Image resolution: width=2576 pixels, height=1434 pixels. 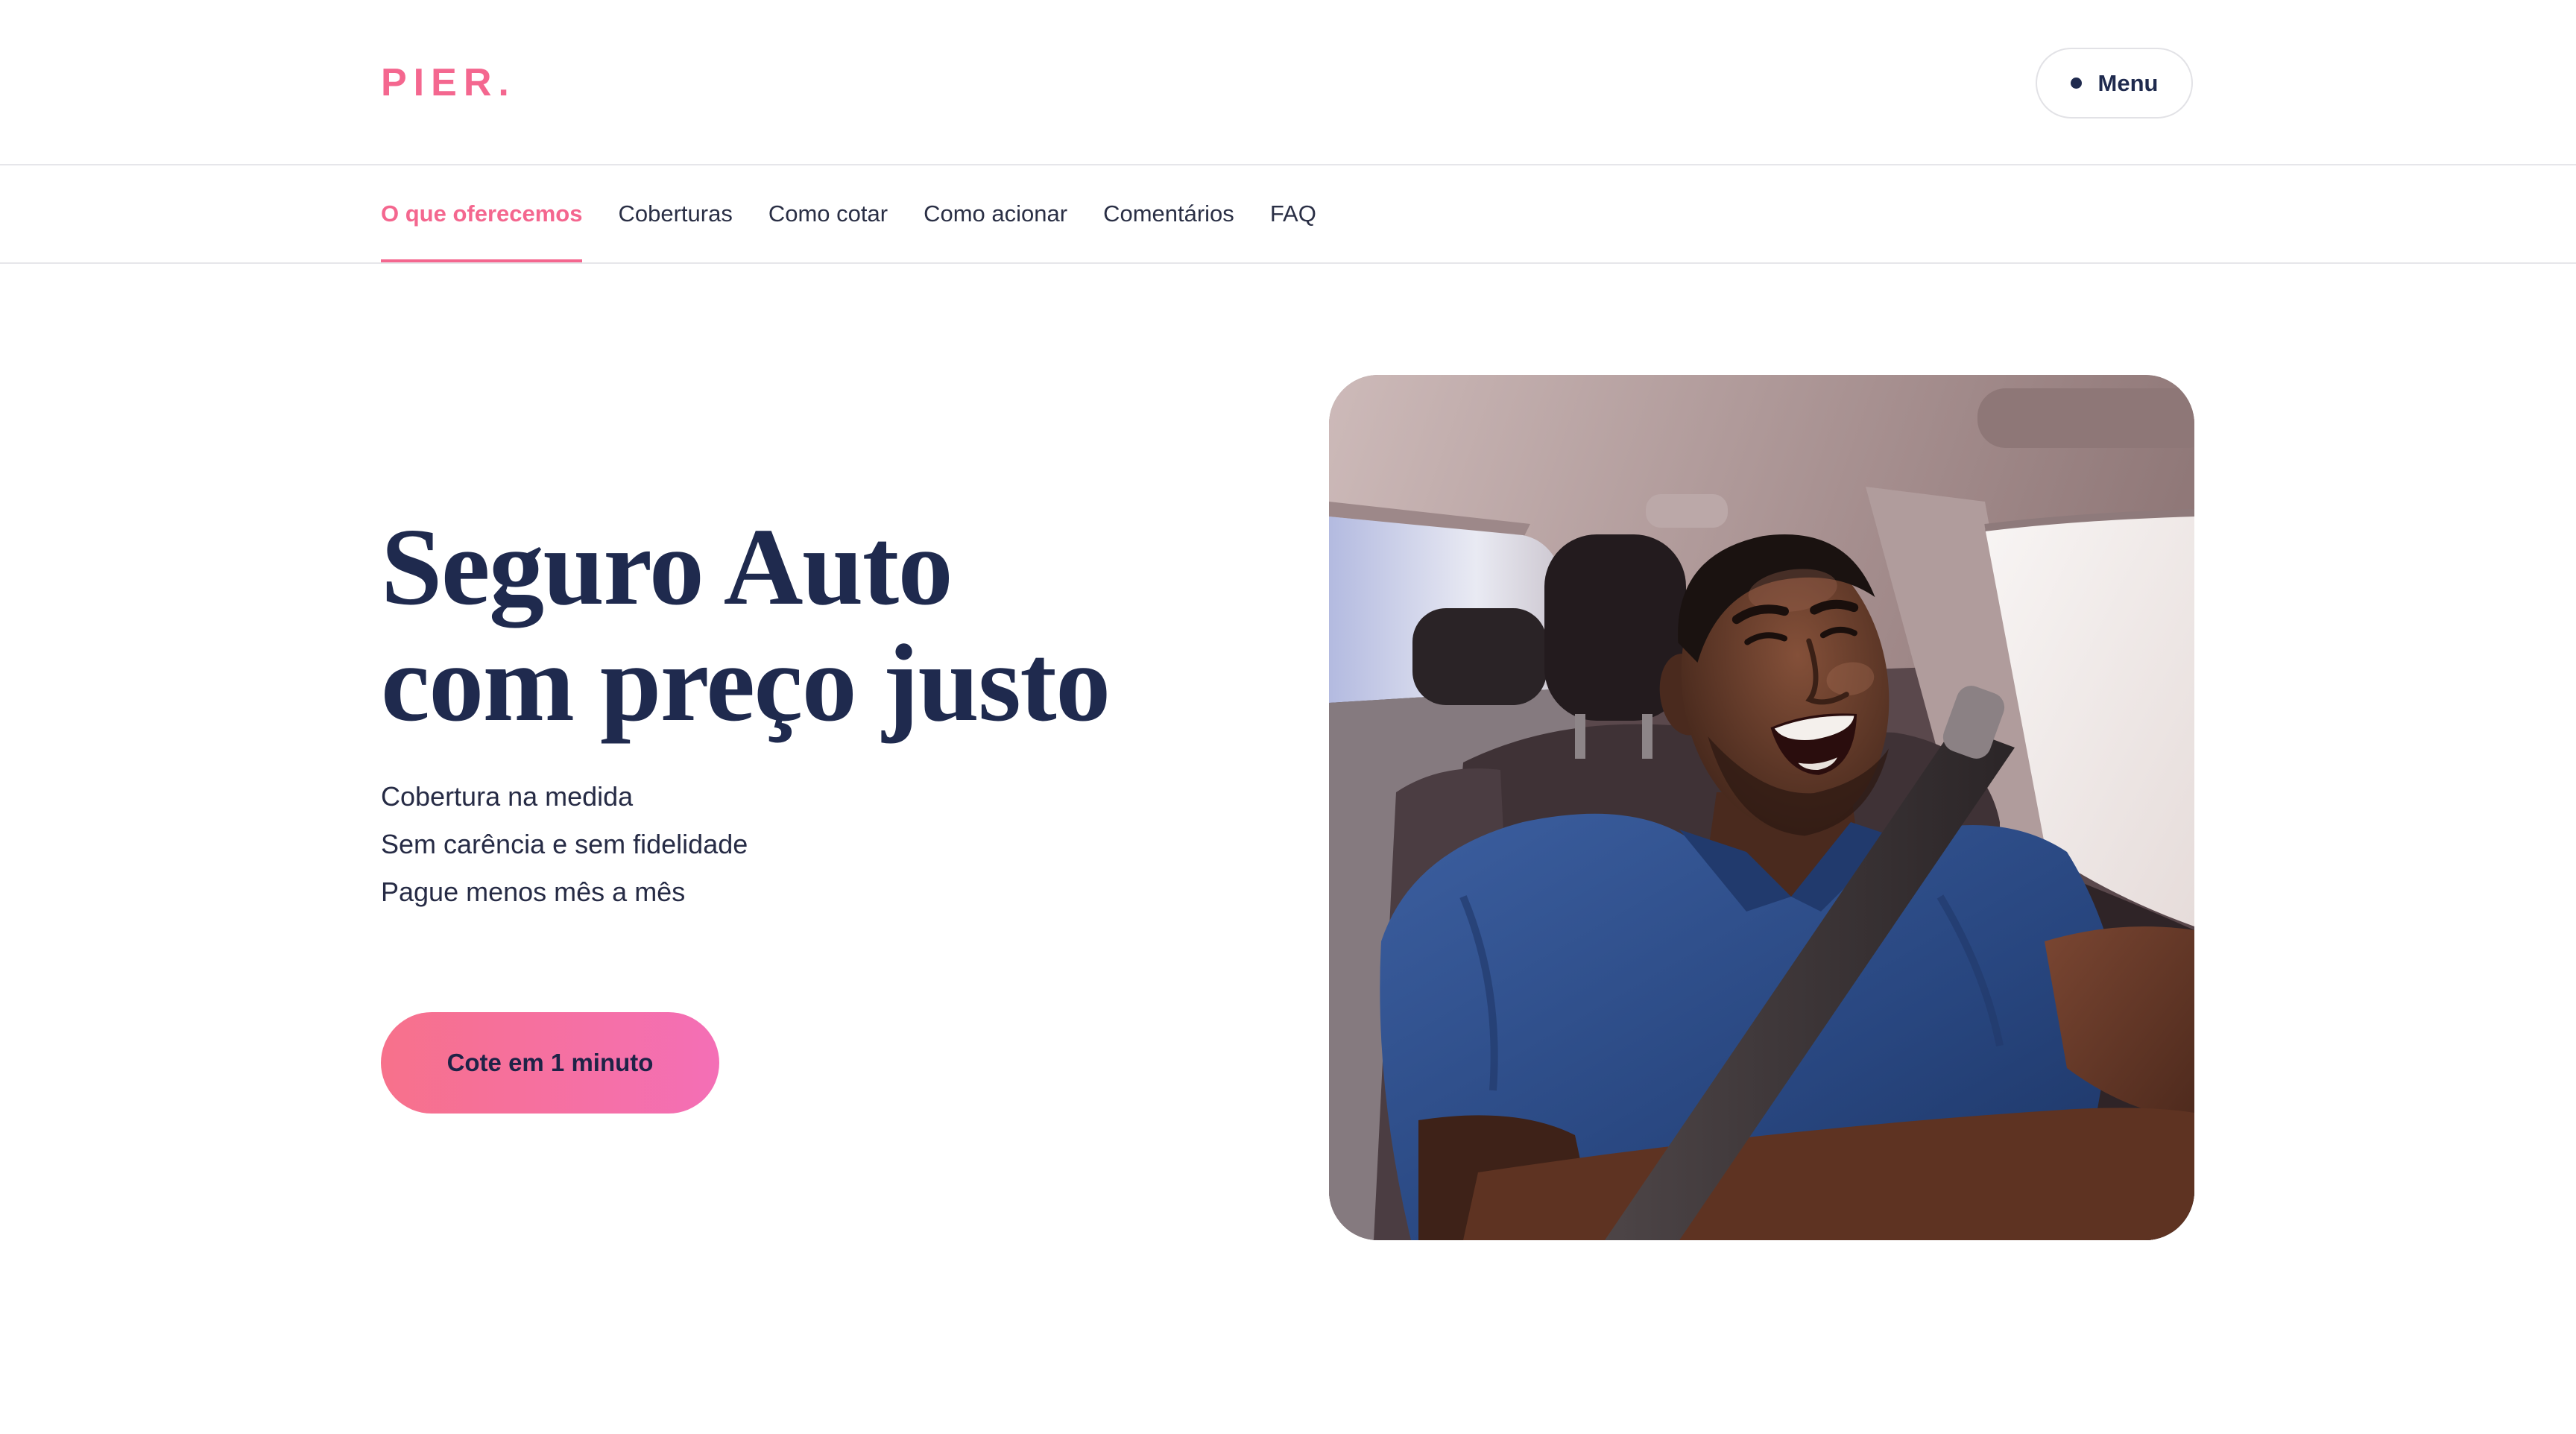 What do you see at coordinates (828, 213) in the screenshot?
I see `nav-item-como-cotar: Como cotar` at bounding box center [828, 213].